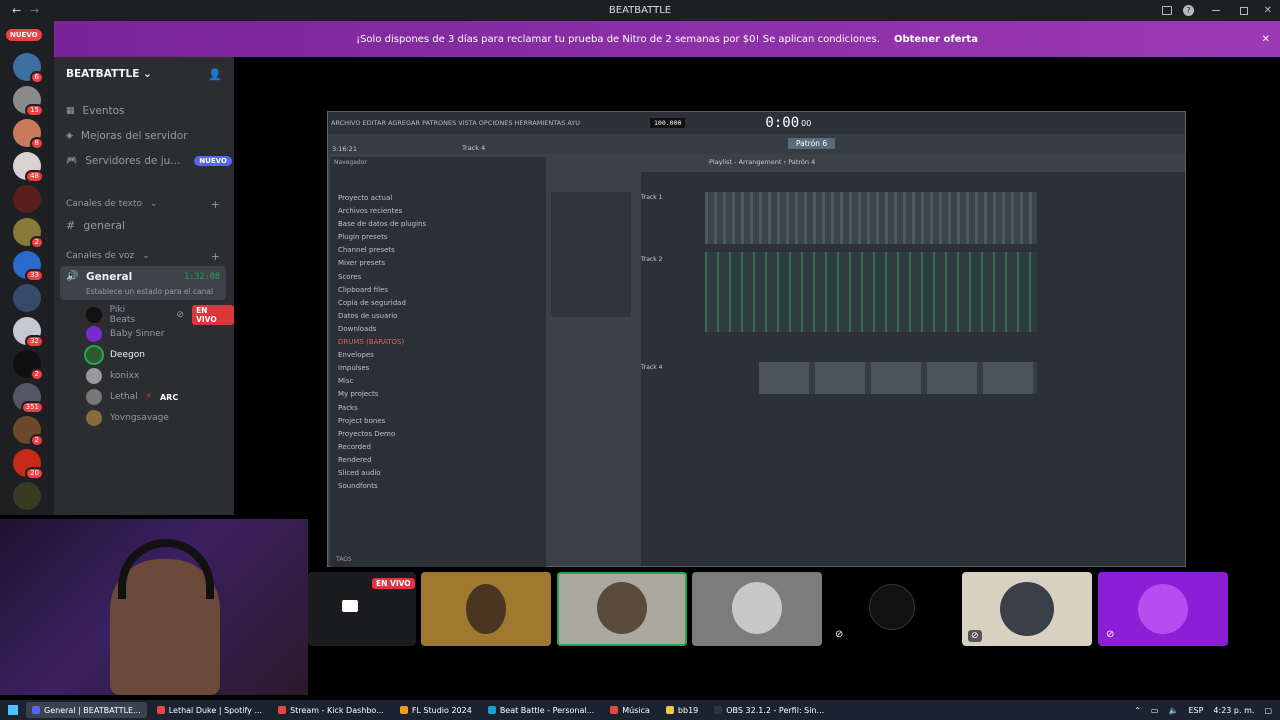  I want to click on server-icon: 351, so click(28, 398).